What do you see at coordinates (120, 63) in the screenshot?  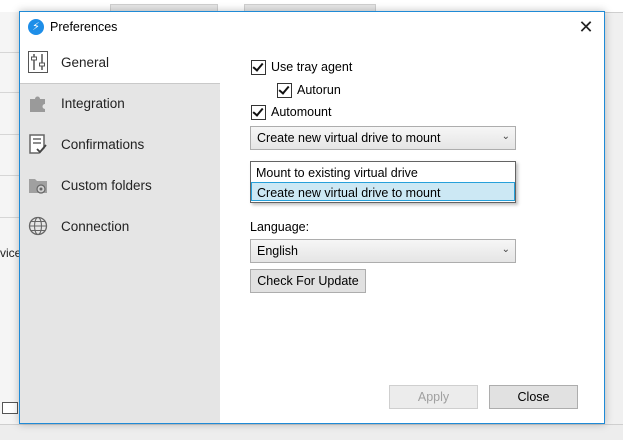 I see `sidebar-item-general: General` at bounding box center [120, 63].